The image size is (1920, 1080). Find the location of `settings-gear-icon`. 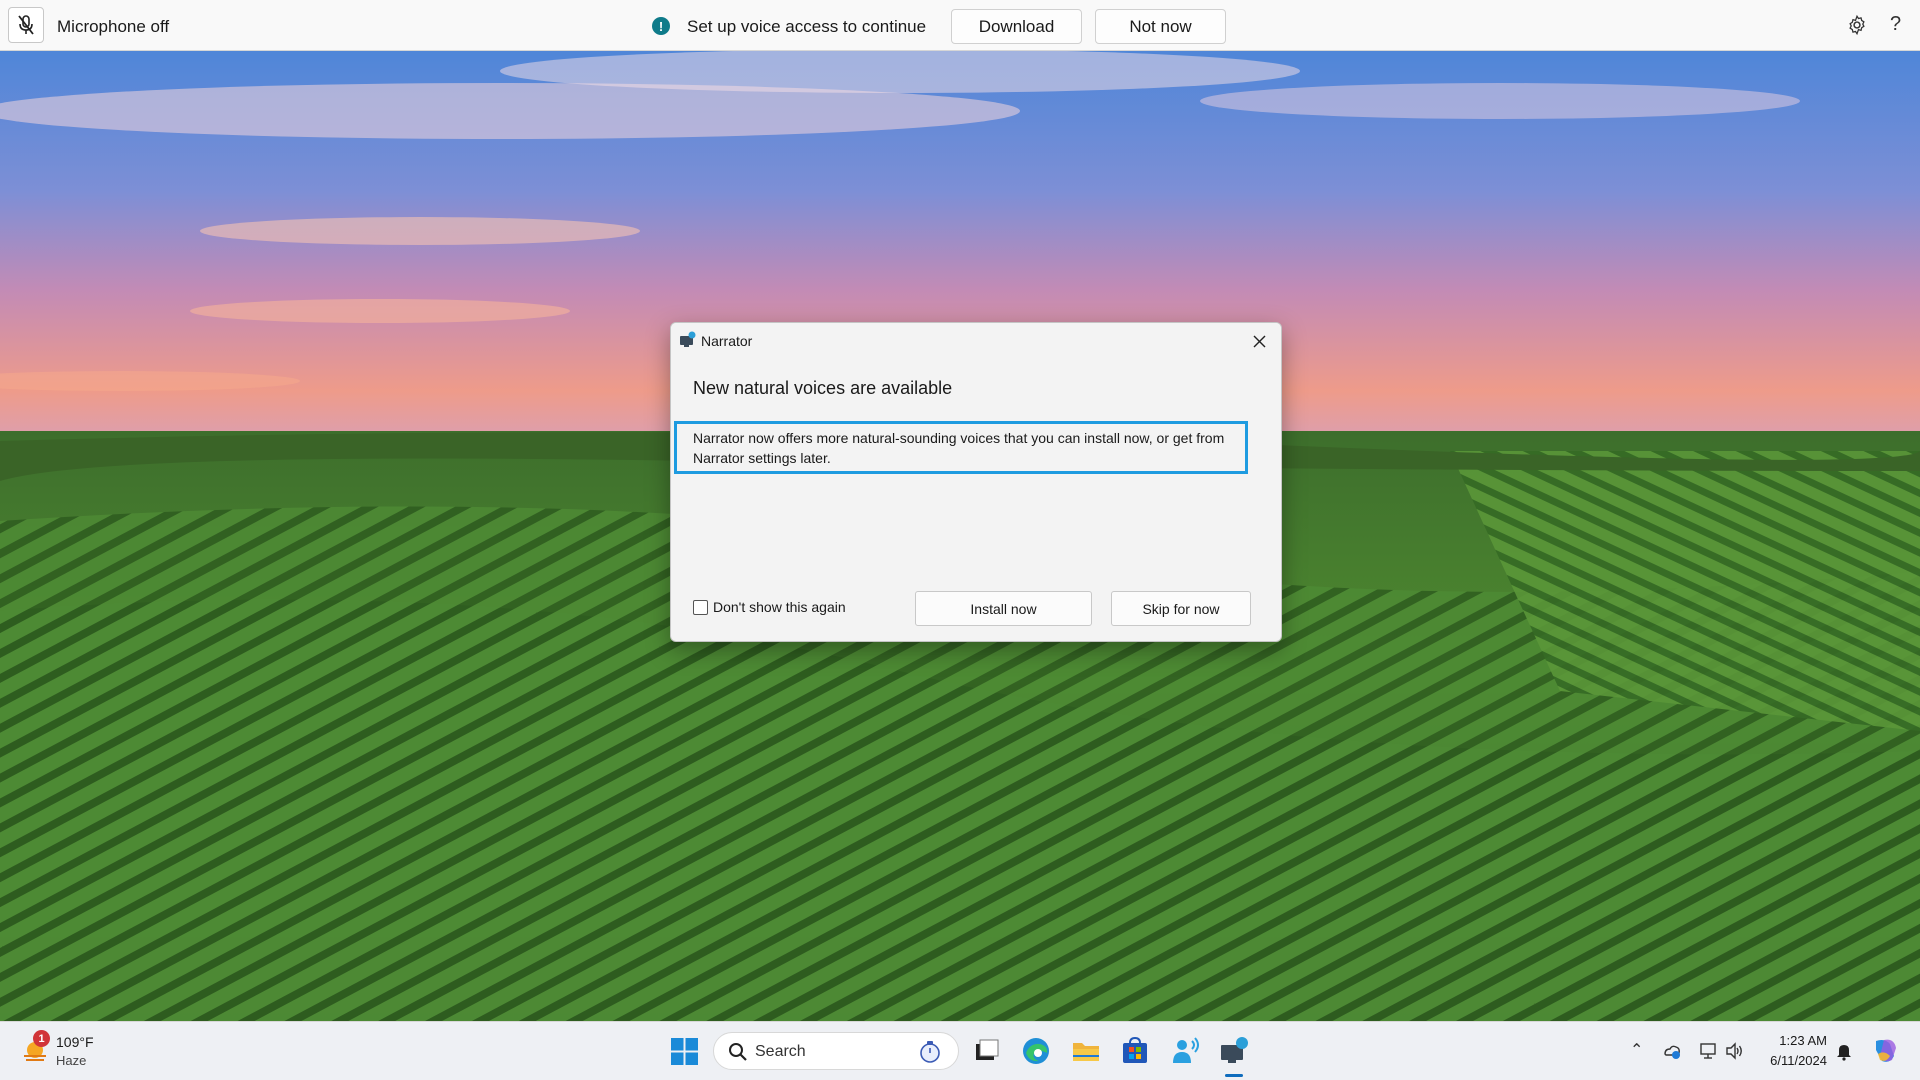

settings-gear-icon is located at coordinates (1857, 25).